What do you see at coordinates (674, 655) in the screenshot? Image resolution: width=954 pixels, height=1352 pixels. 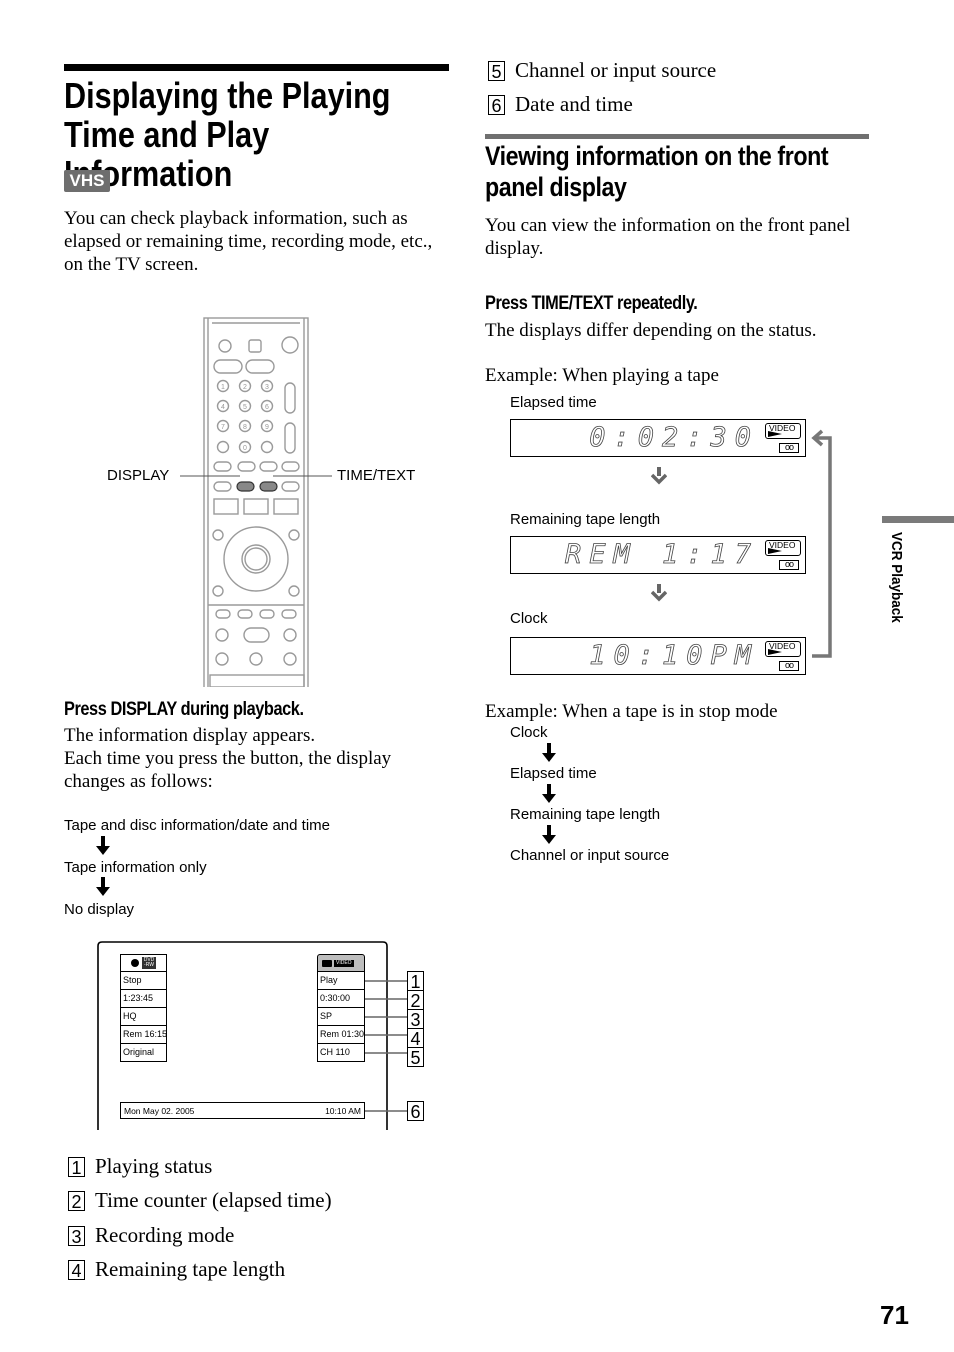 I see `panel-readout: 10:10PM` at bounding box center [674, 655].